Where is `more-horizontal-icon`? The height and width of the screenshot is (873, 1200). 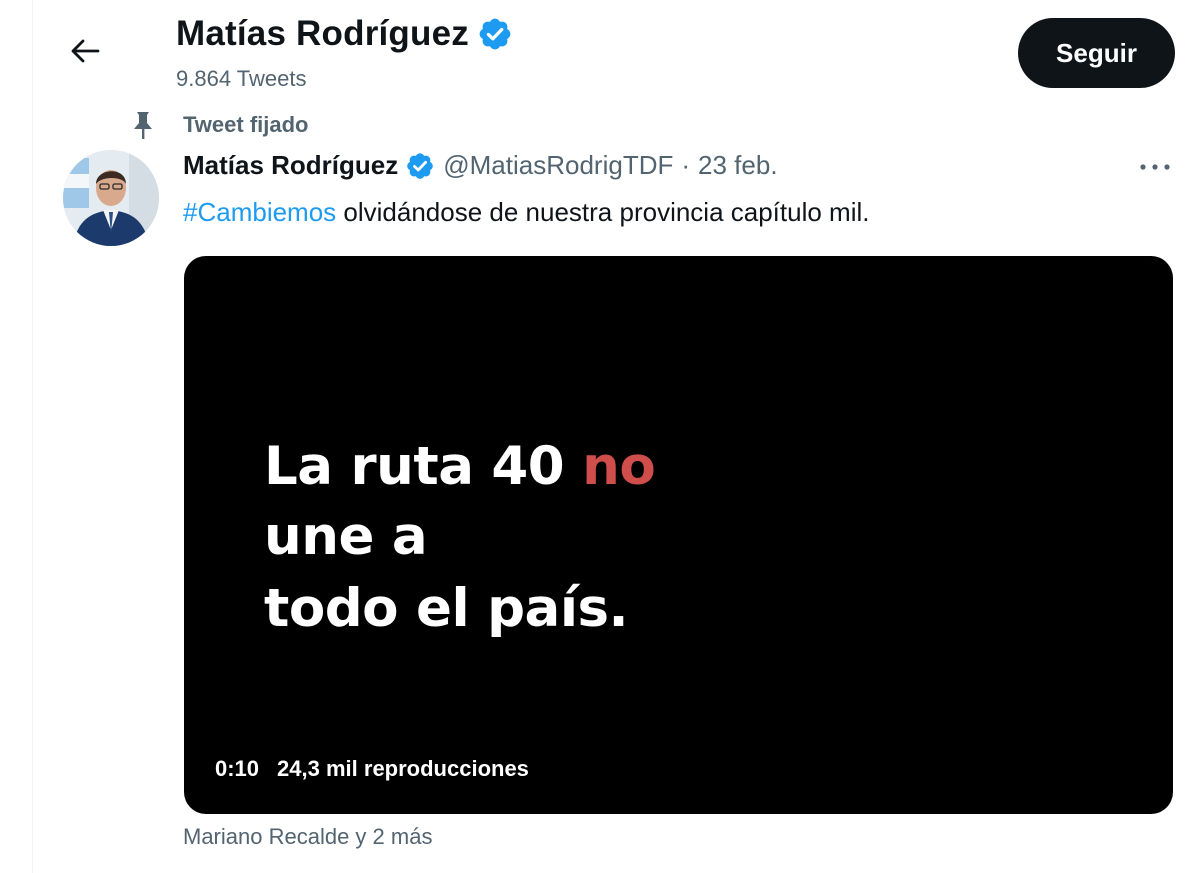 more-horizontal-icon is located at coordinates (1155, 167).